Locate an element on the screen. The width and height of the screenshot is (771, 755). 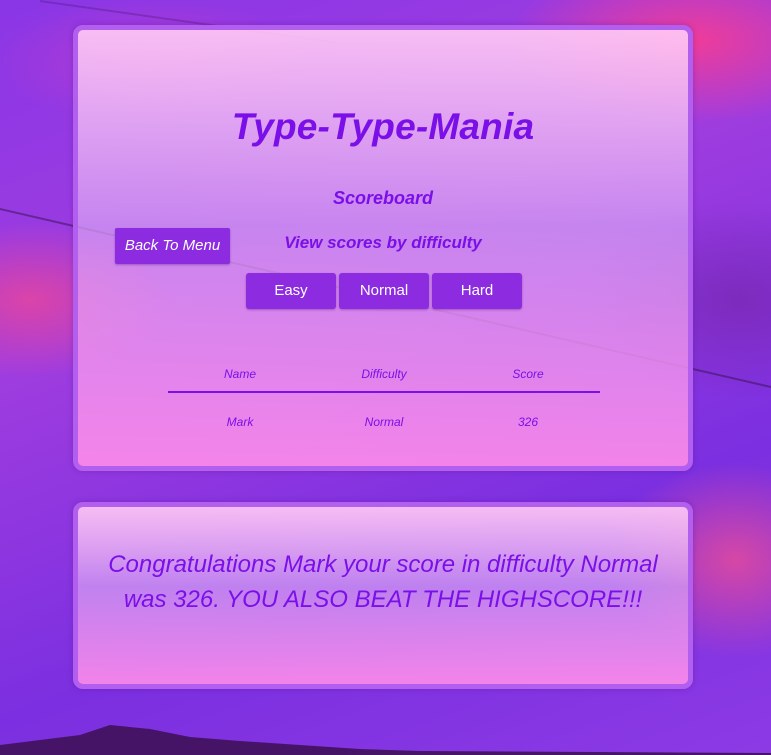
hard-button: Hard is located at coordinates (477, 291).